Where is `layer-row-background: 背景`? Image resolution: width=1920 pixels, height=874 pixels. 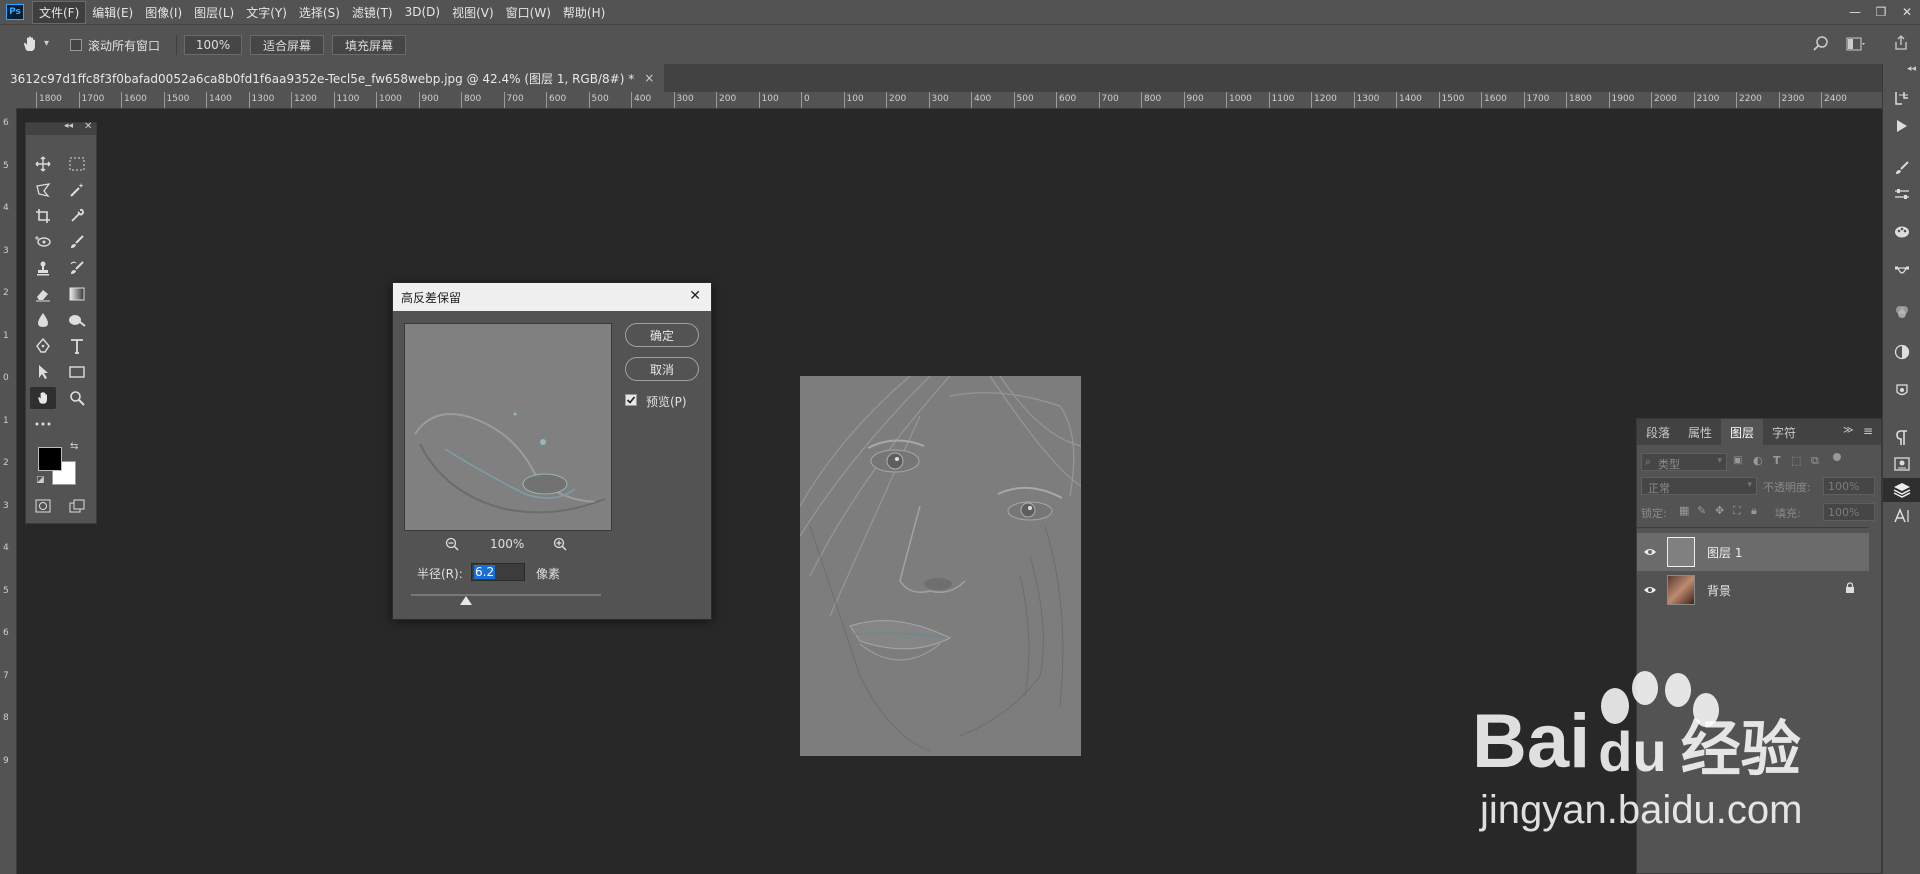
layer-row-background: 背景 is located at coordinates (1753, 590).